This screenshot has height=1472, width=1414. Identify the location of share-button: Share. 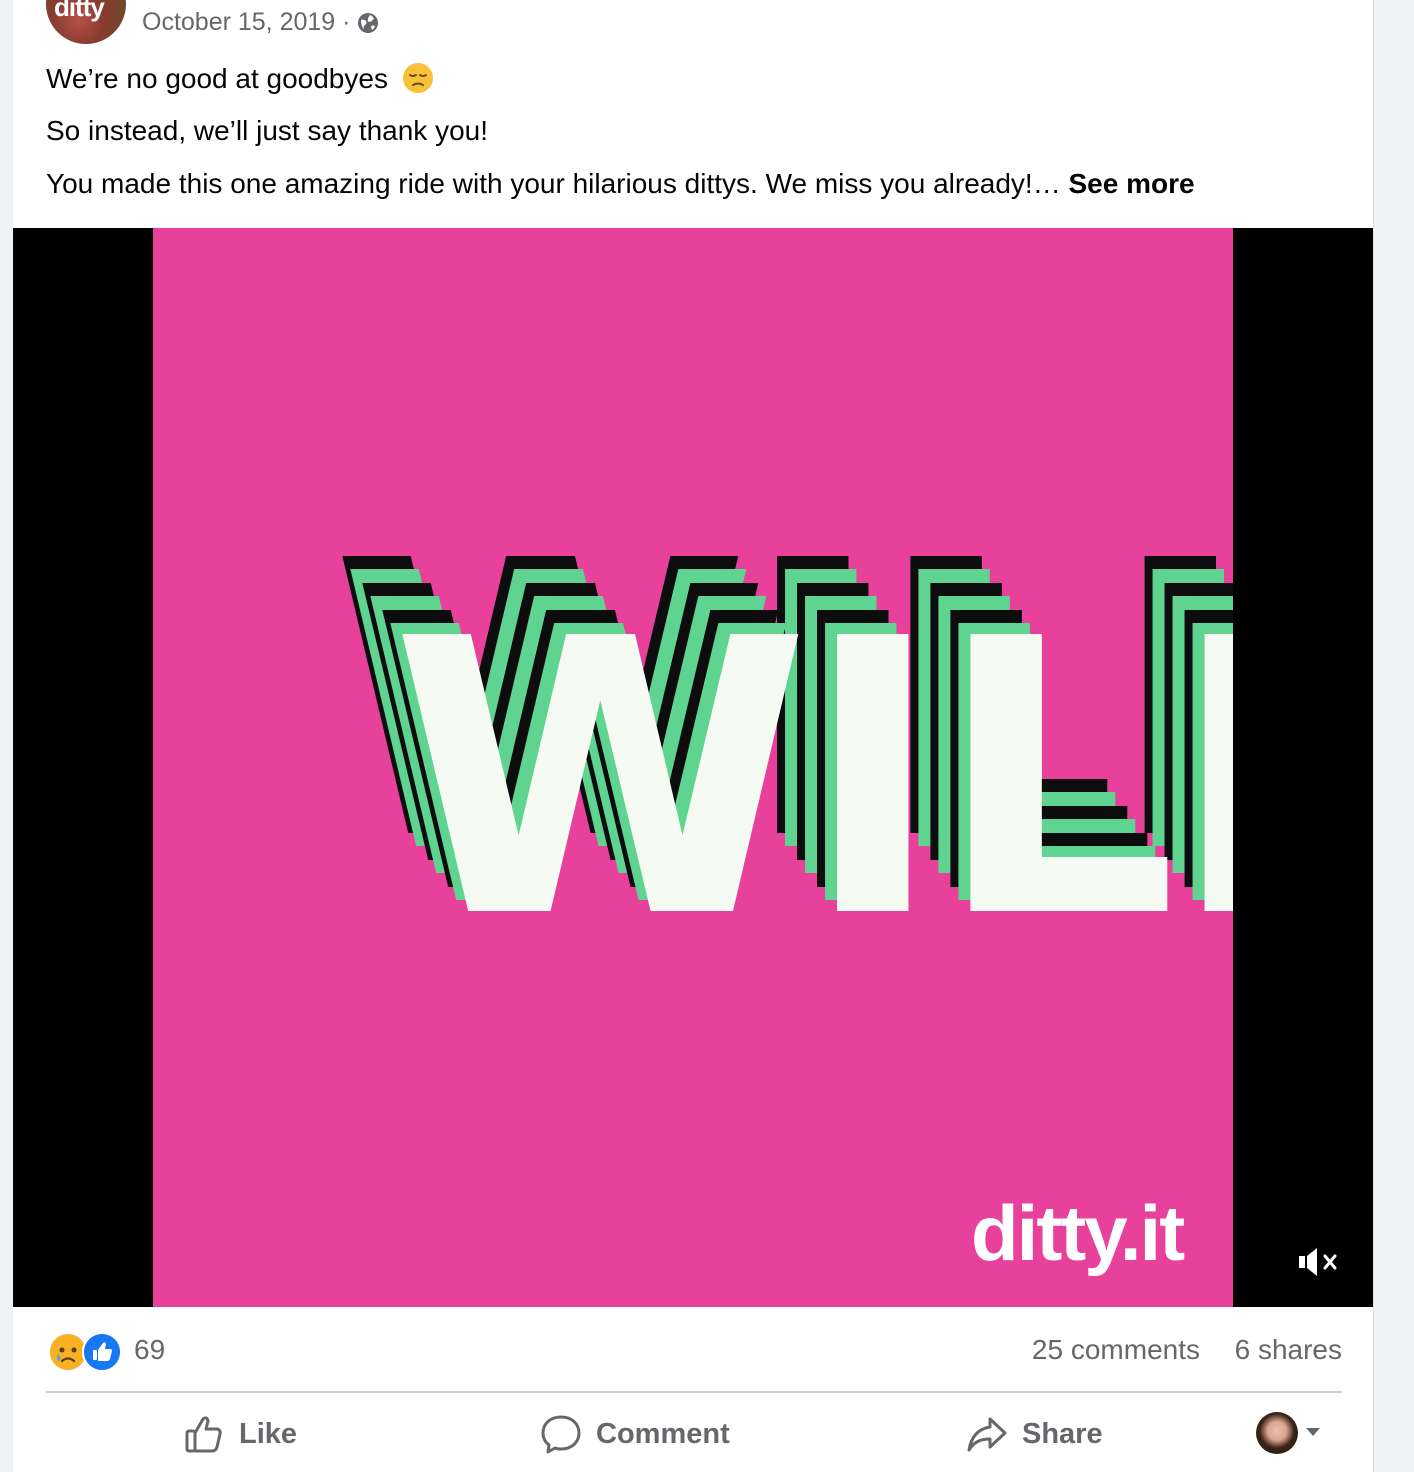
(1034, 1434).